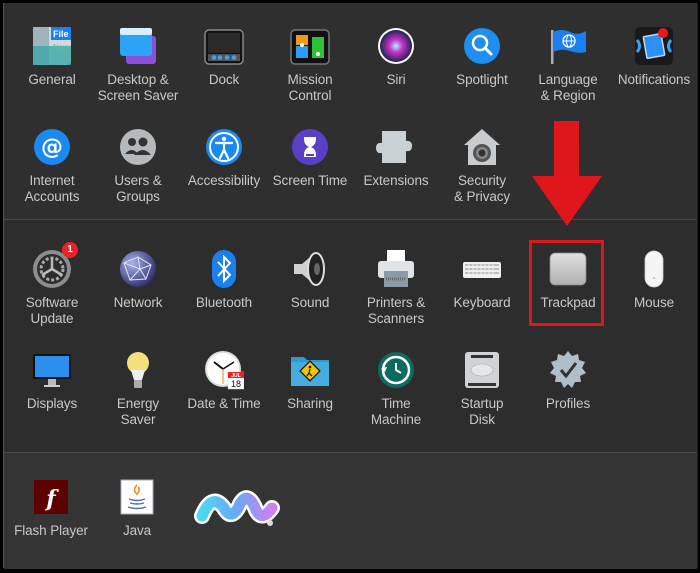  I want to click on pane-label: Extensions, so click(396, 180).